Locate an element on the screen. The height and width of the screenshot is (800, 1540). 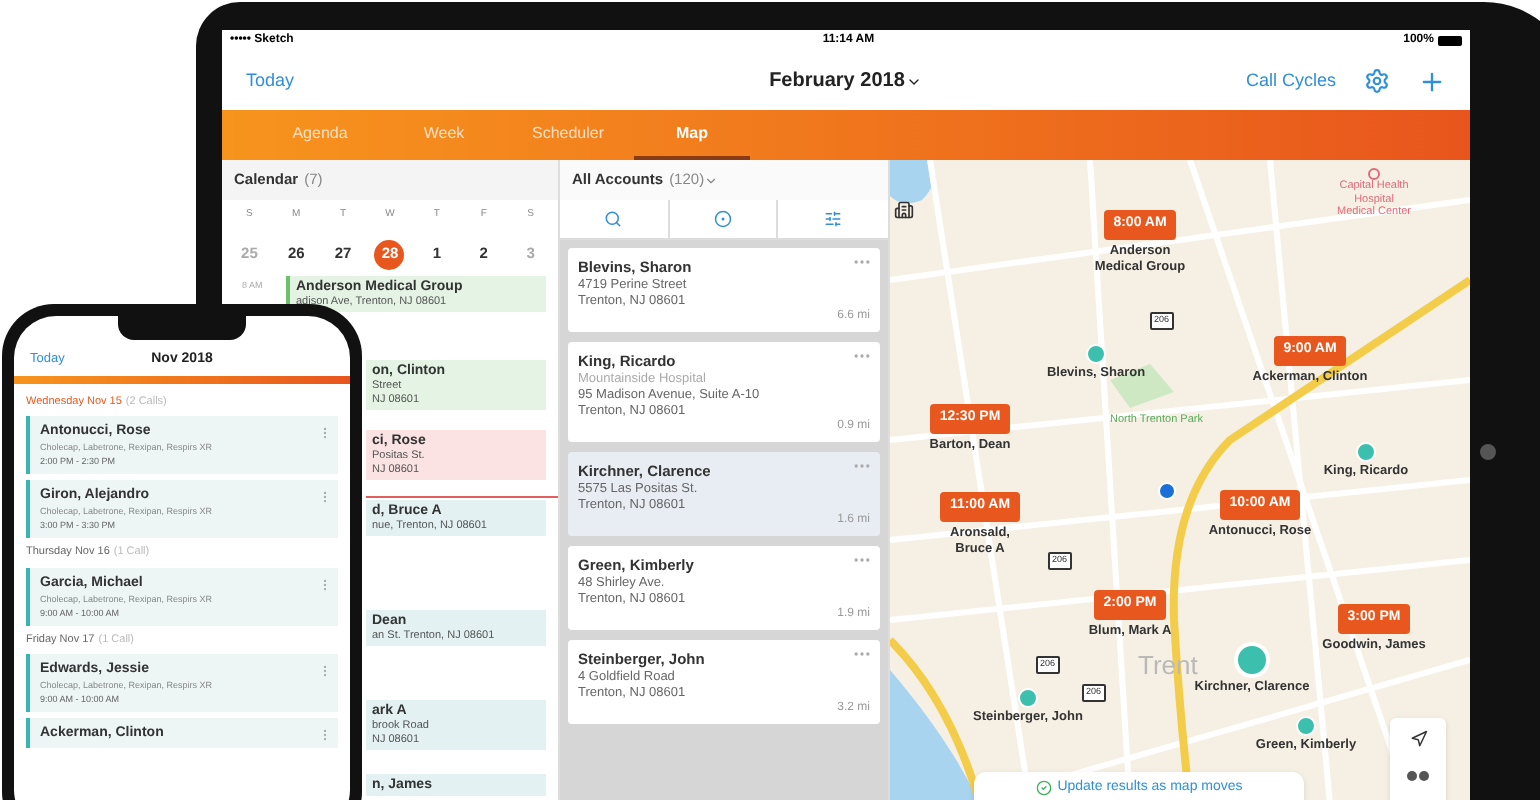
chevron-down-icon is located at coordinates (711, 180).